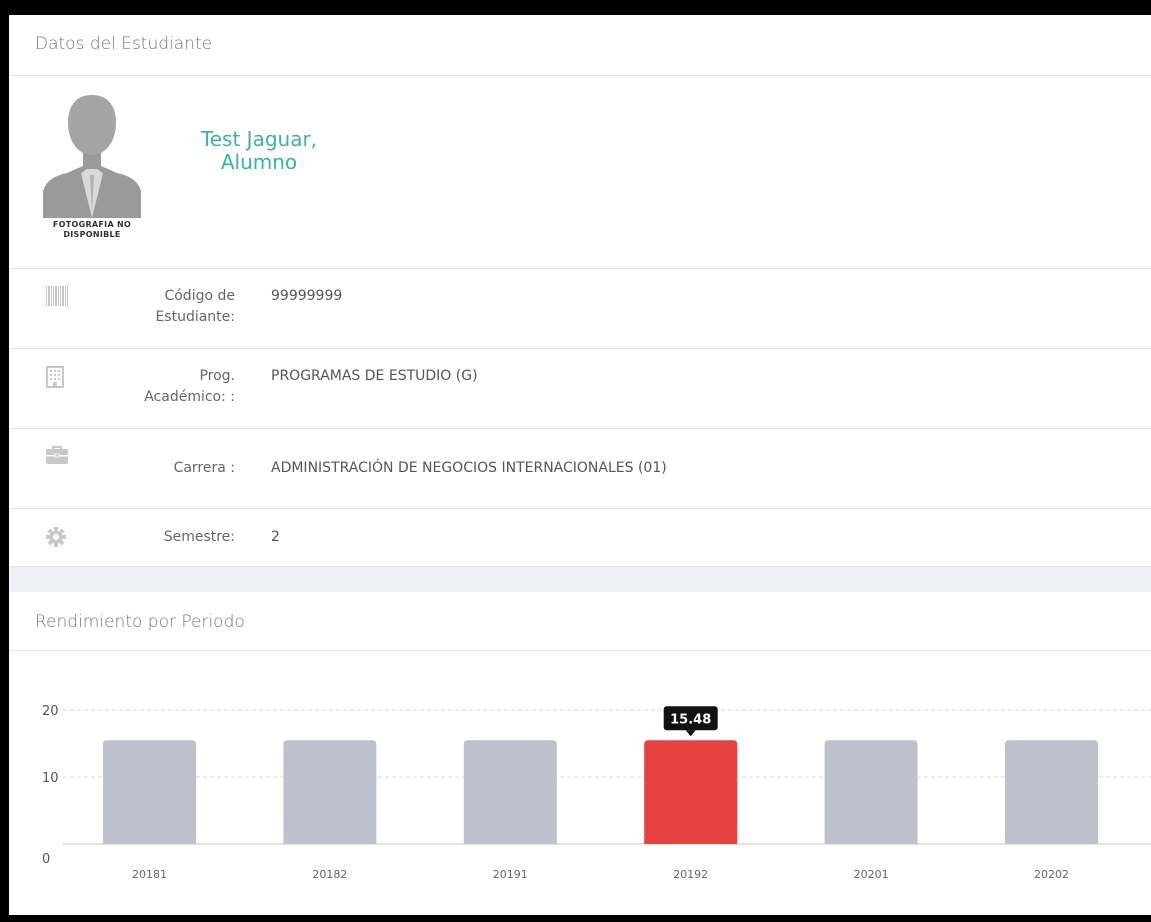  I want to click on performance-card-title: Rendimiento por Periodo, so click(140, 622).